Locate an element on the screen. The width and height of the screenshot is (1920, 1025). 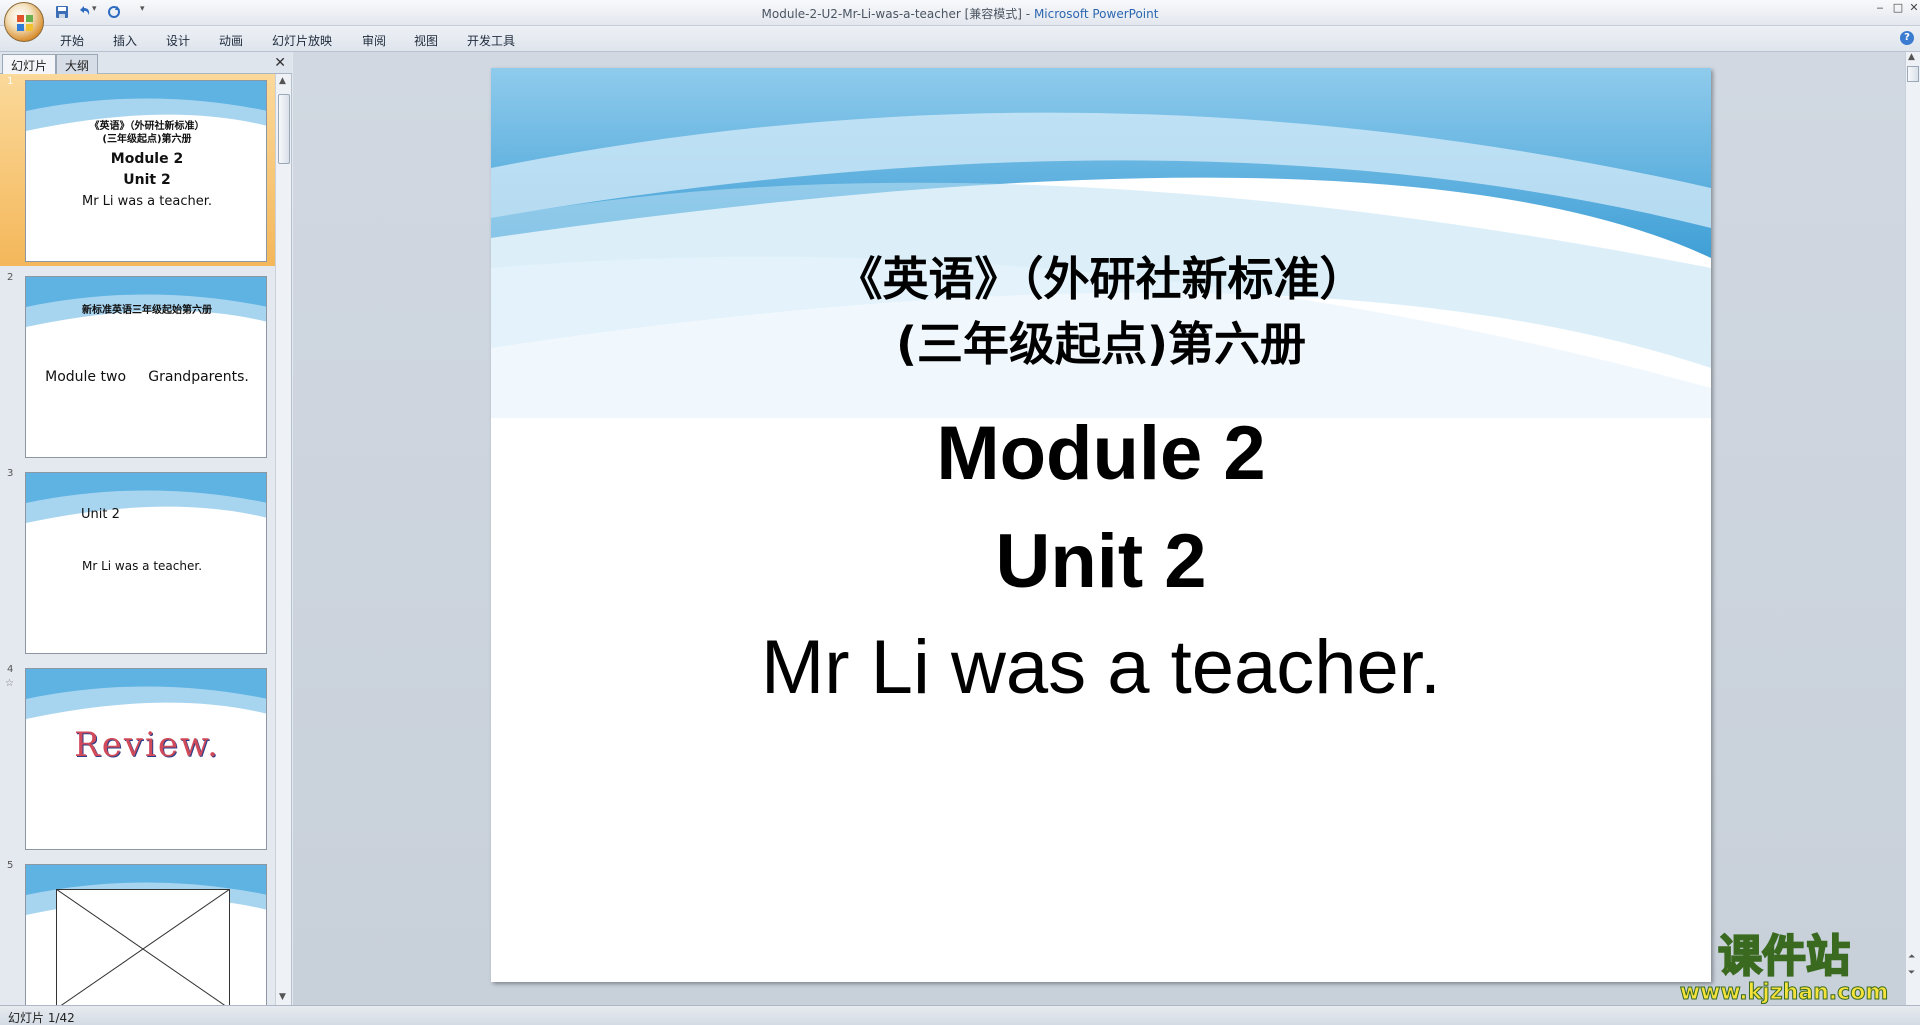
slide-title-line1: 《英语》（外研社新标准） is located at coordinates (1101, 276).